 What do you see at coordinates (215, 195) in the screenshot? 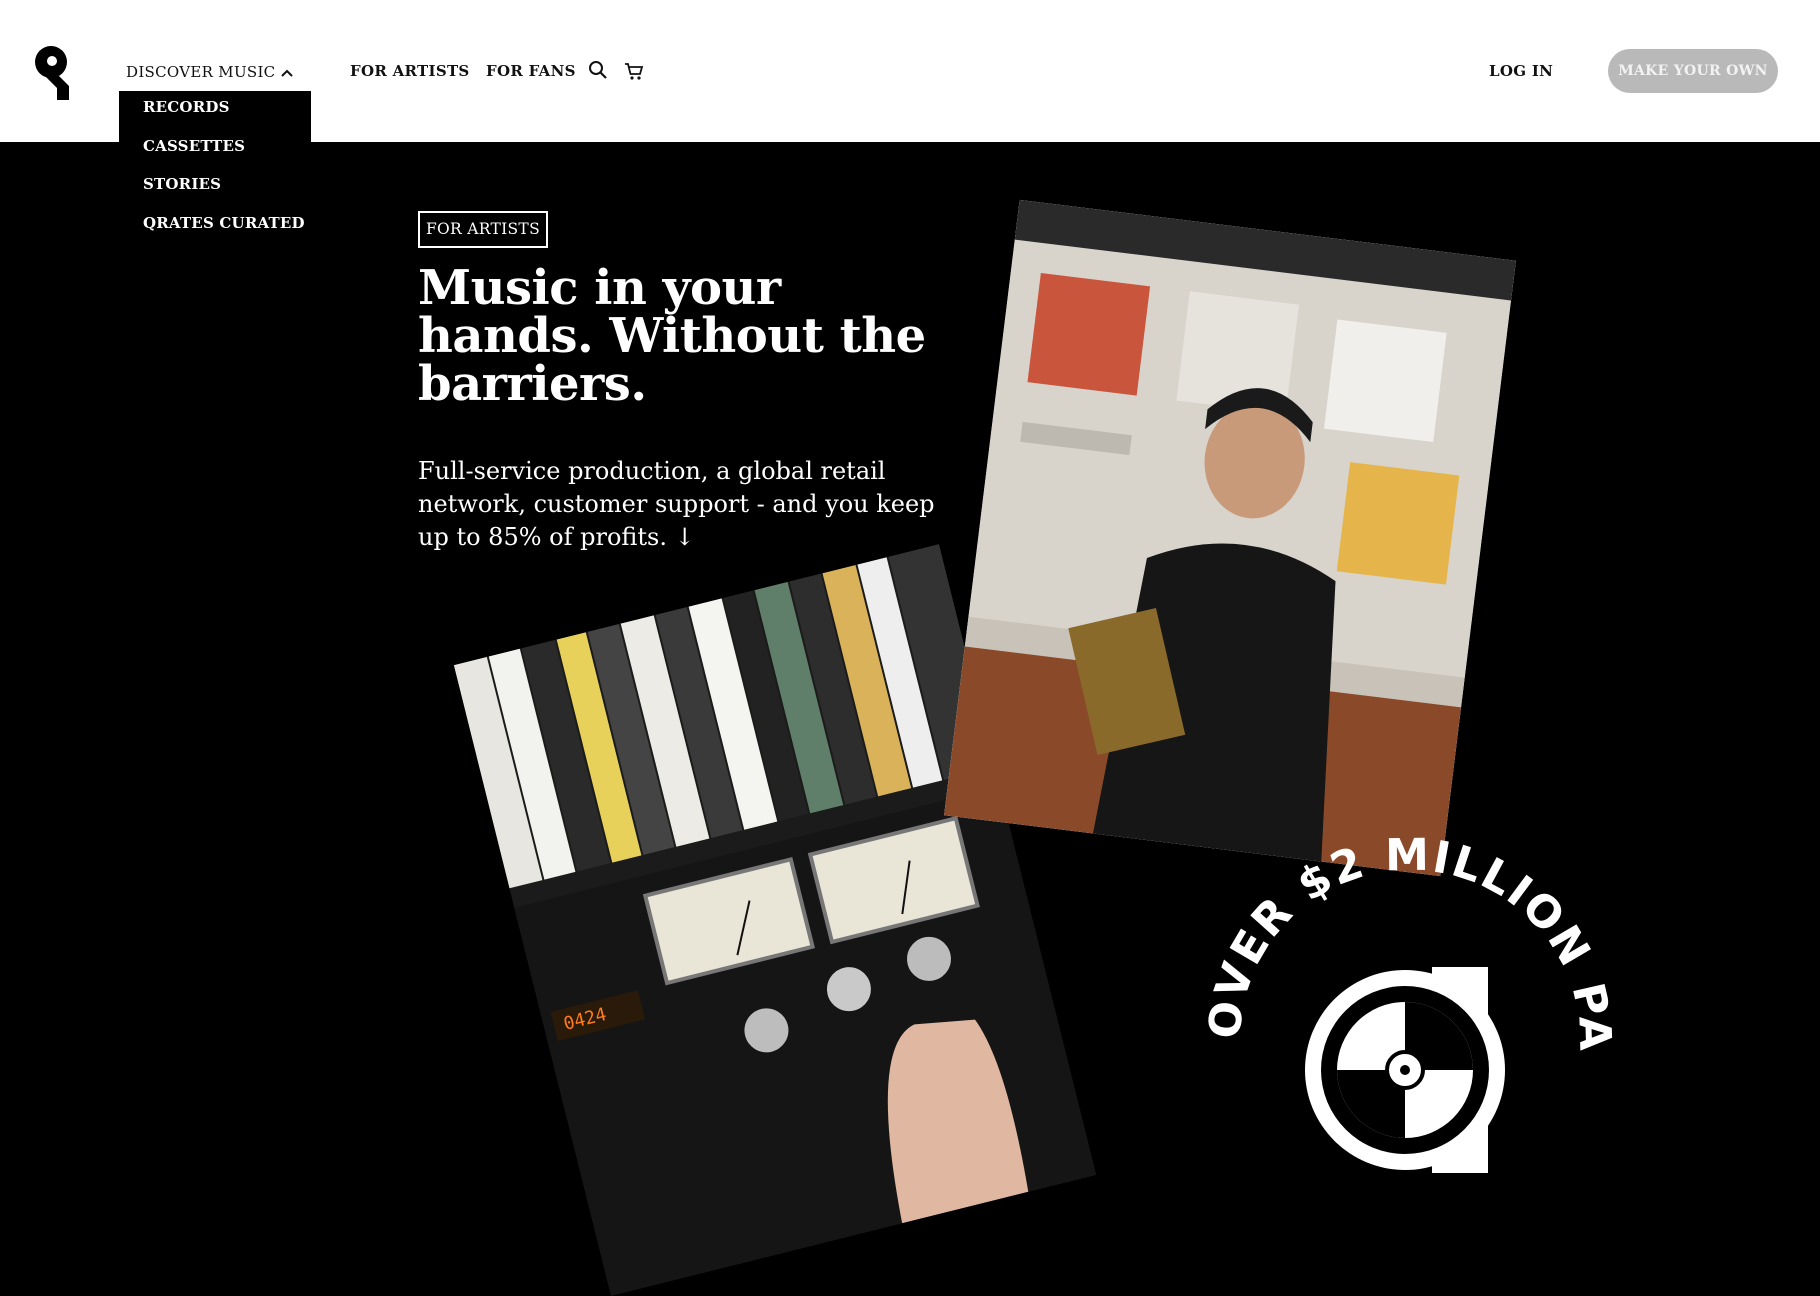
I see `dropdown-item-stories: STORIES` at bounding box center [215, 195].